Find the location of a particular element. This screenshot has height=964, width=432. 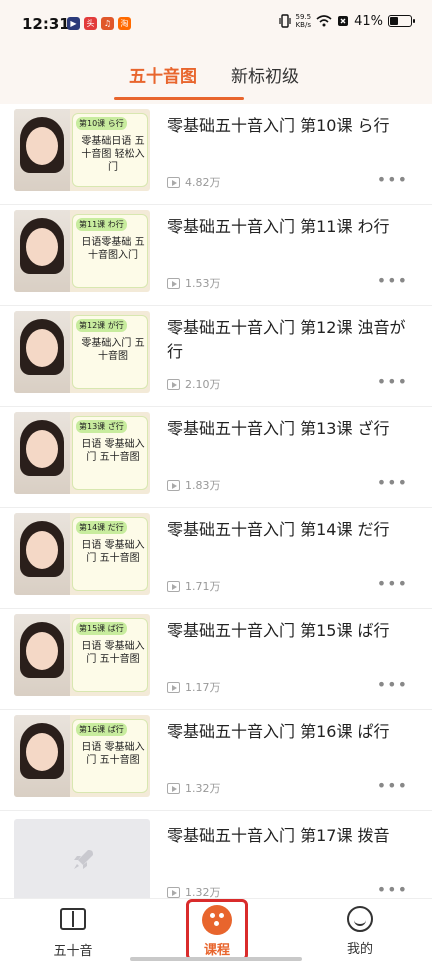

shop-app-icon: 淘 is located at coordinates (124, 23).